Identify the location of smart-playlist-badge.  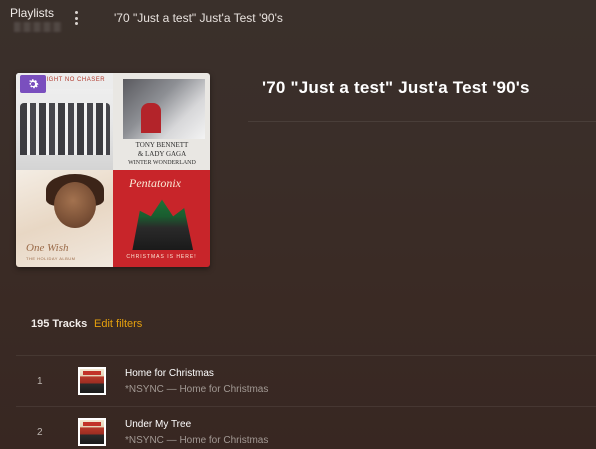
(33, 84).